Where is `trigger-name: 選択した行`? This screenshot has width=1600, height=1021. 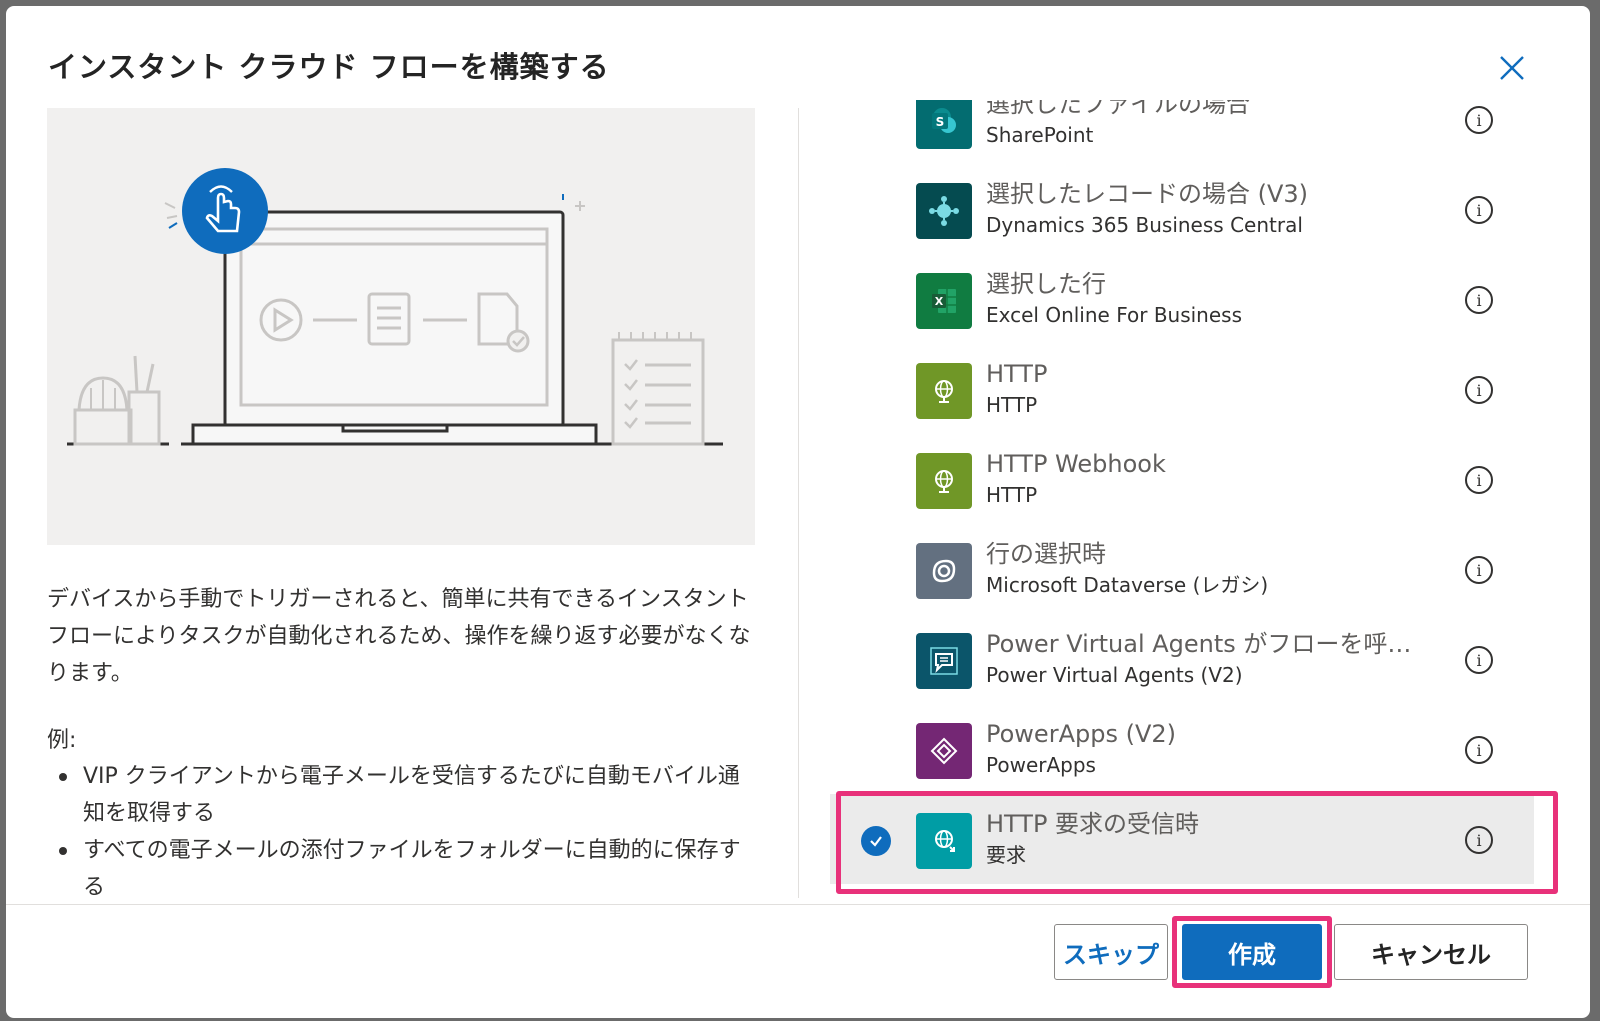 trigger-name: 選択した行 is located at coordinates (1046, 284).